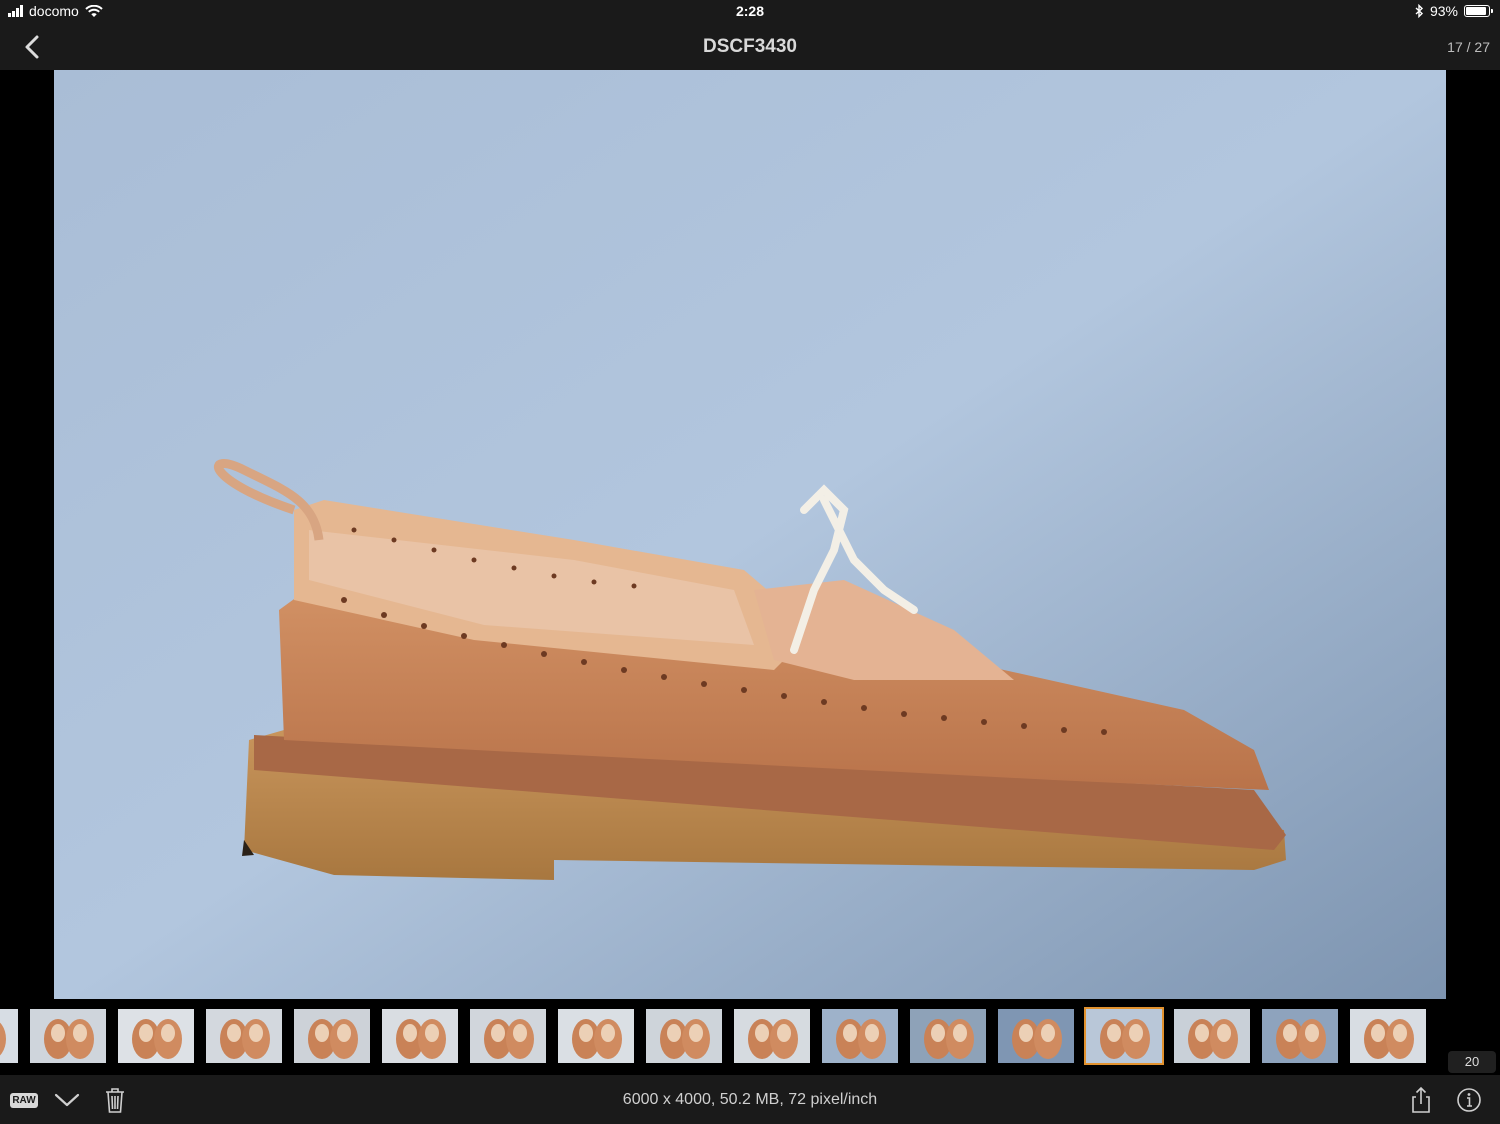 Image resolution: width=1500 pixels, height=1124 pixels. I want to click on share-icon, so click(1421, 1099).